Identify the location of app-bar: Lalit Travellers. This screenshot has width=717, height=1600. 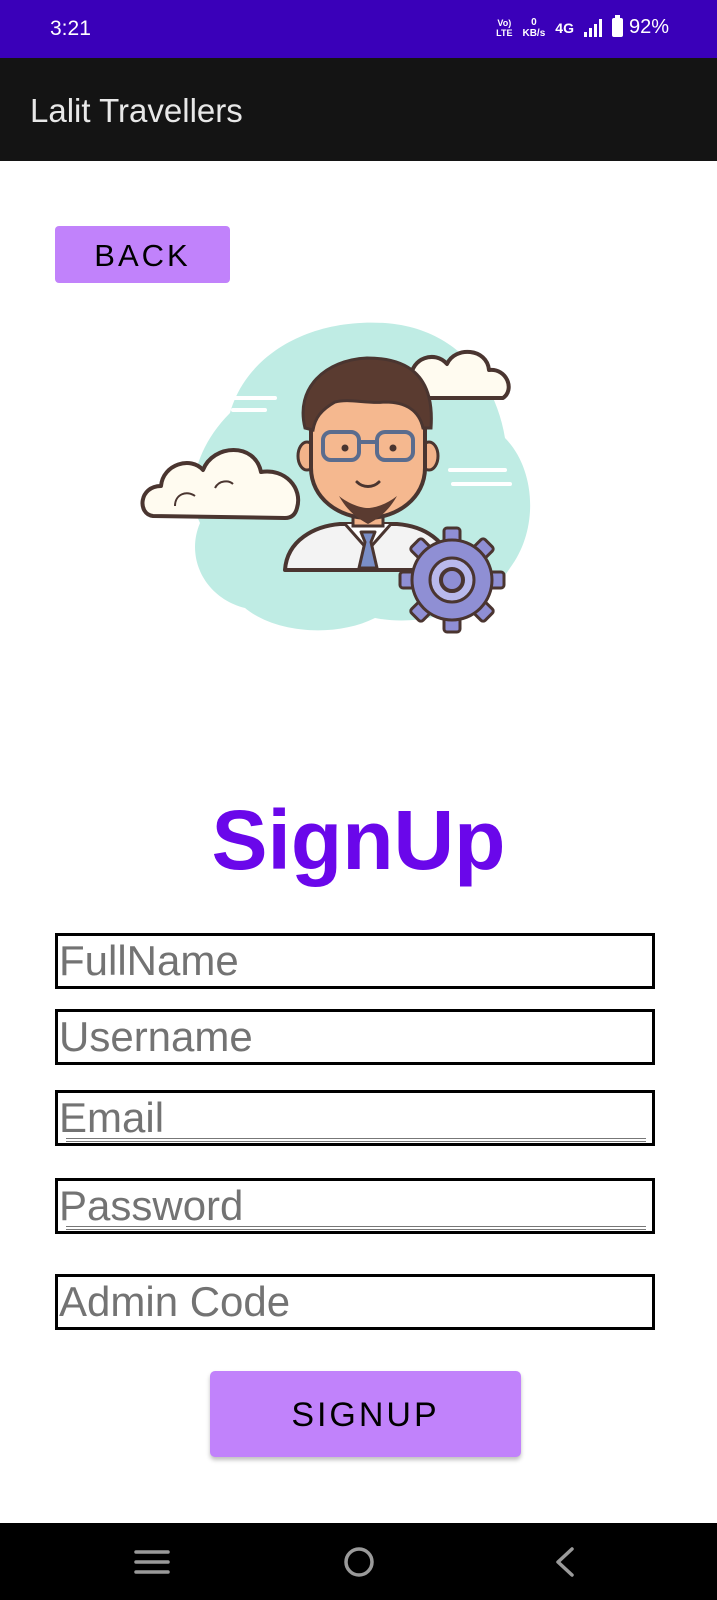
(358, 109).